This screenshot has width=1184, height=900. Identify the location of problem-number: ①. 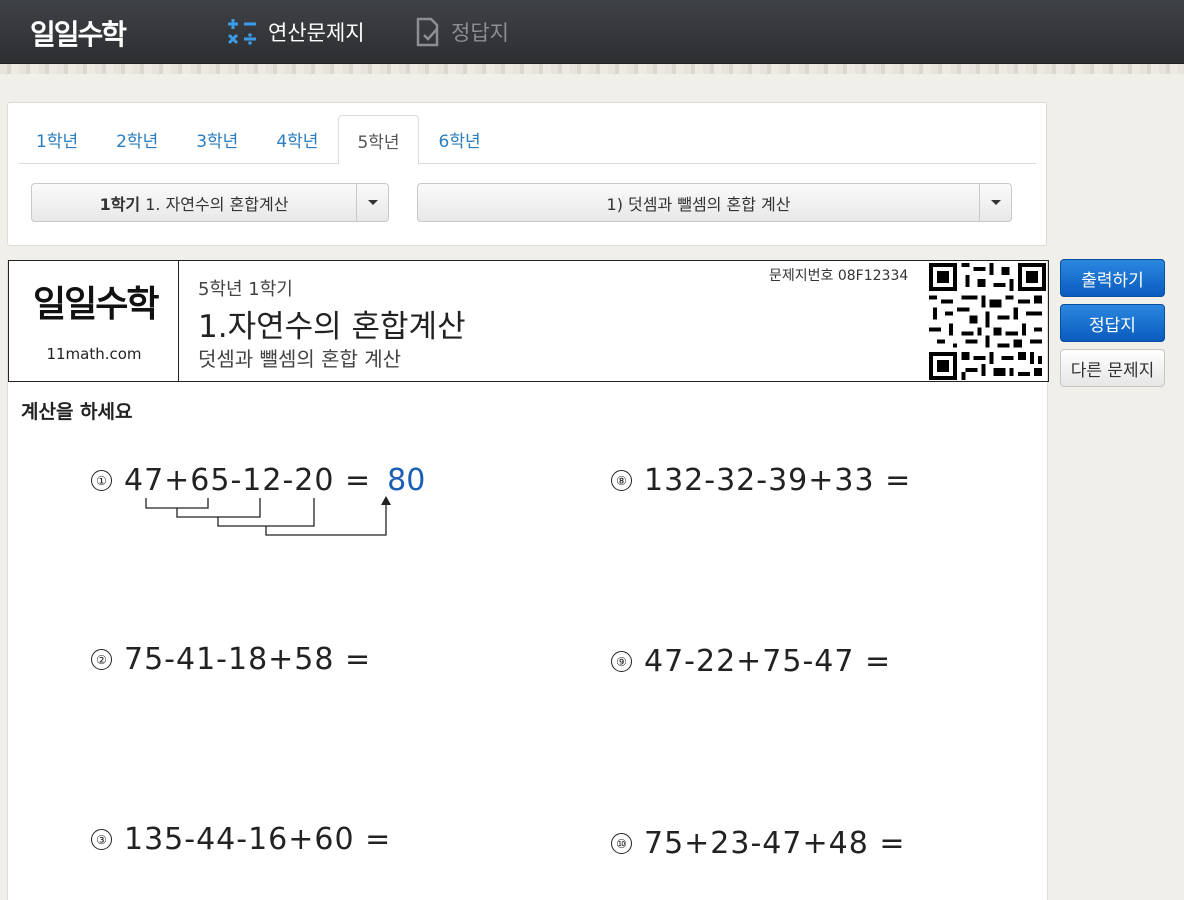
(101, 480).